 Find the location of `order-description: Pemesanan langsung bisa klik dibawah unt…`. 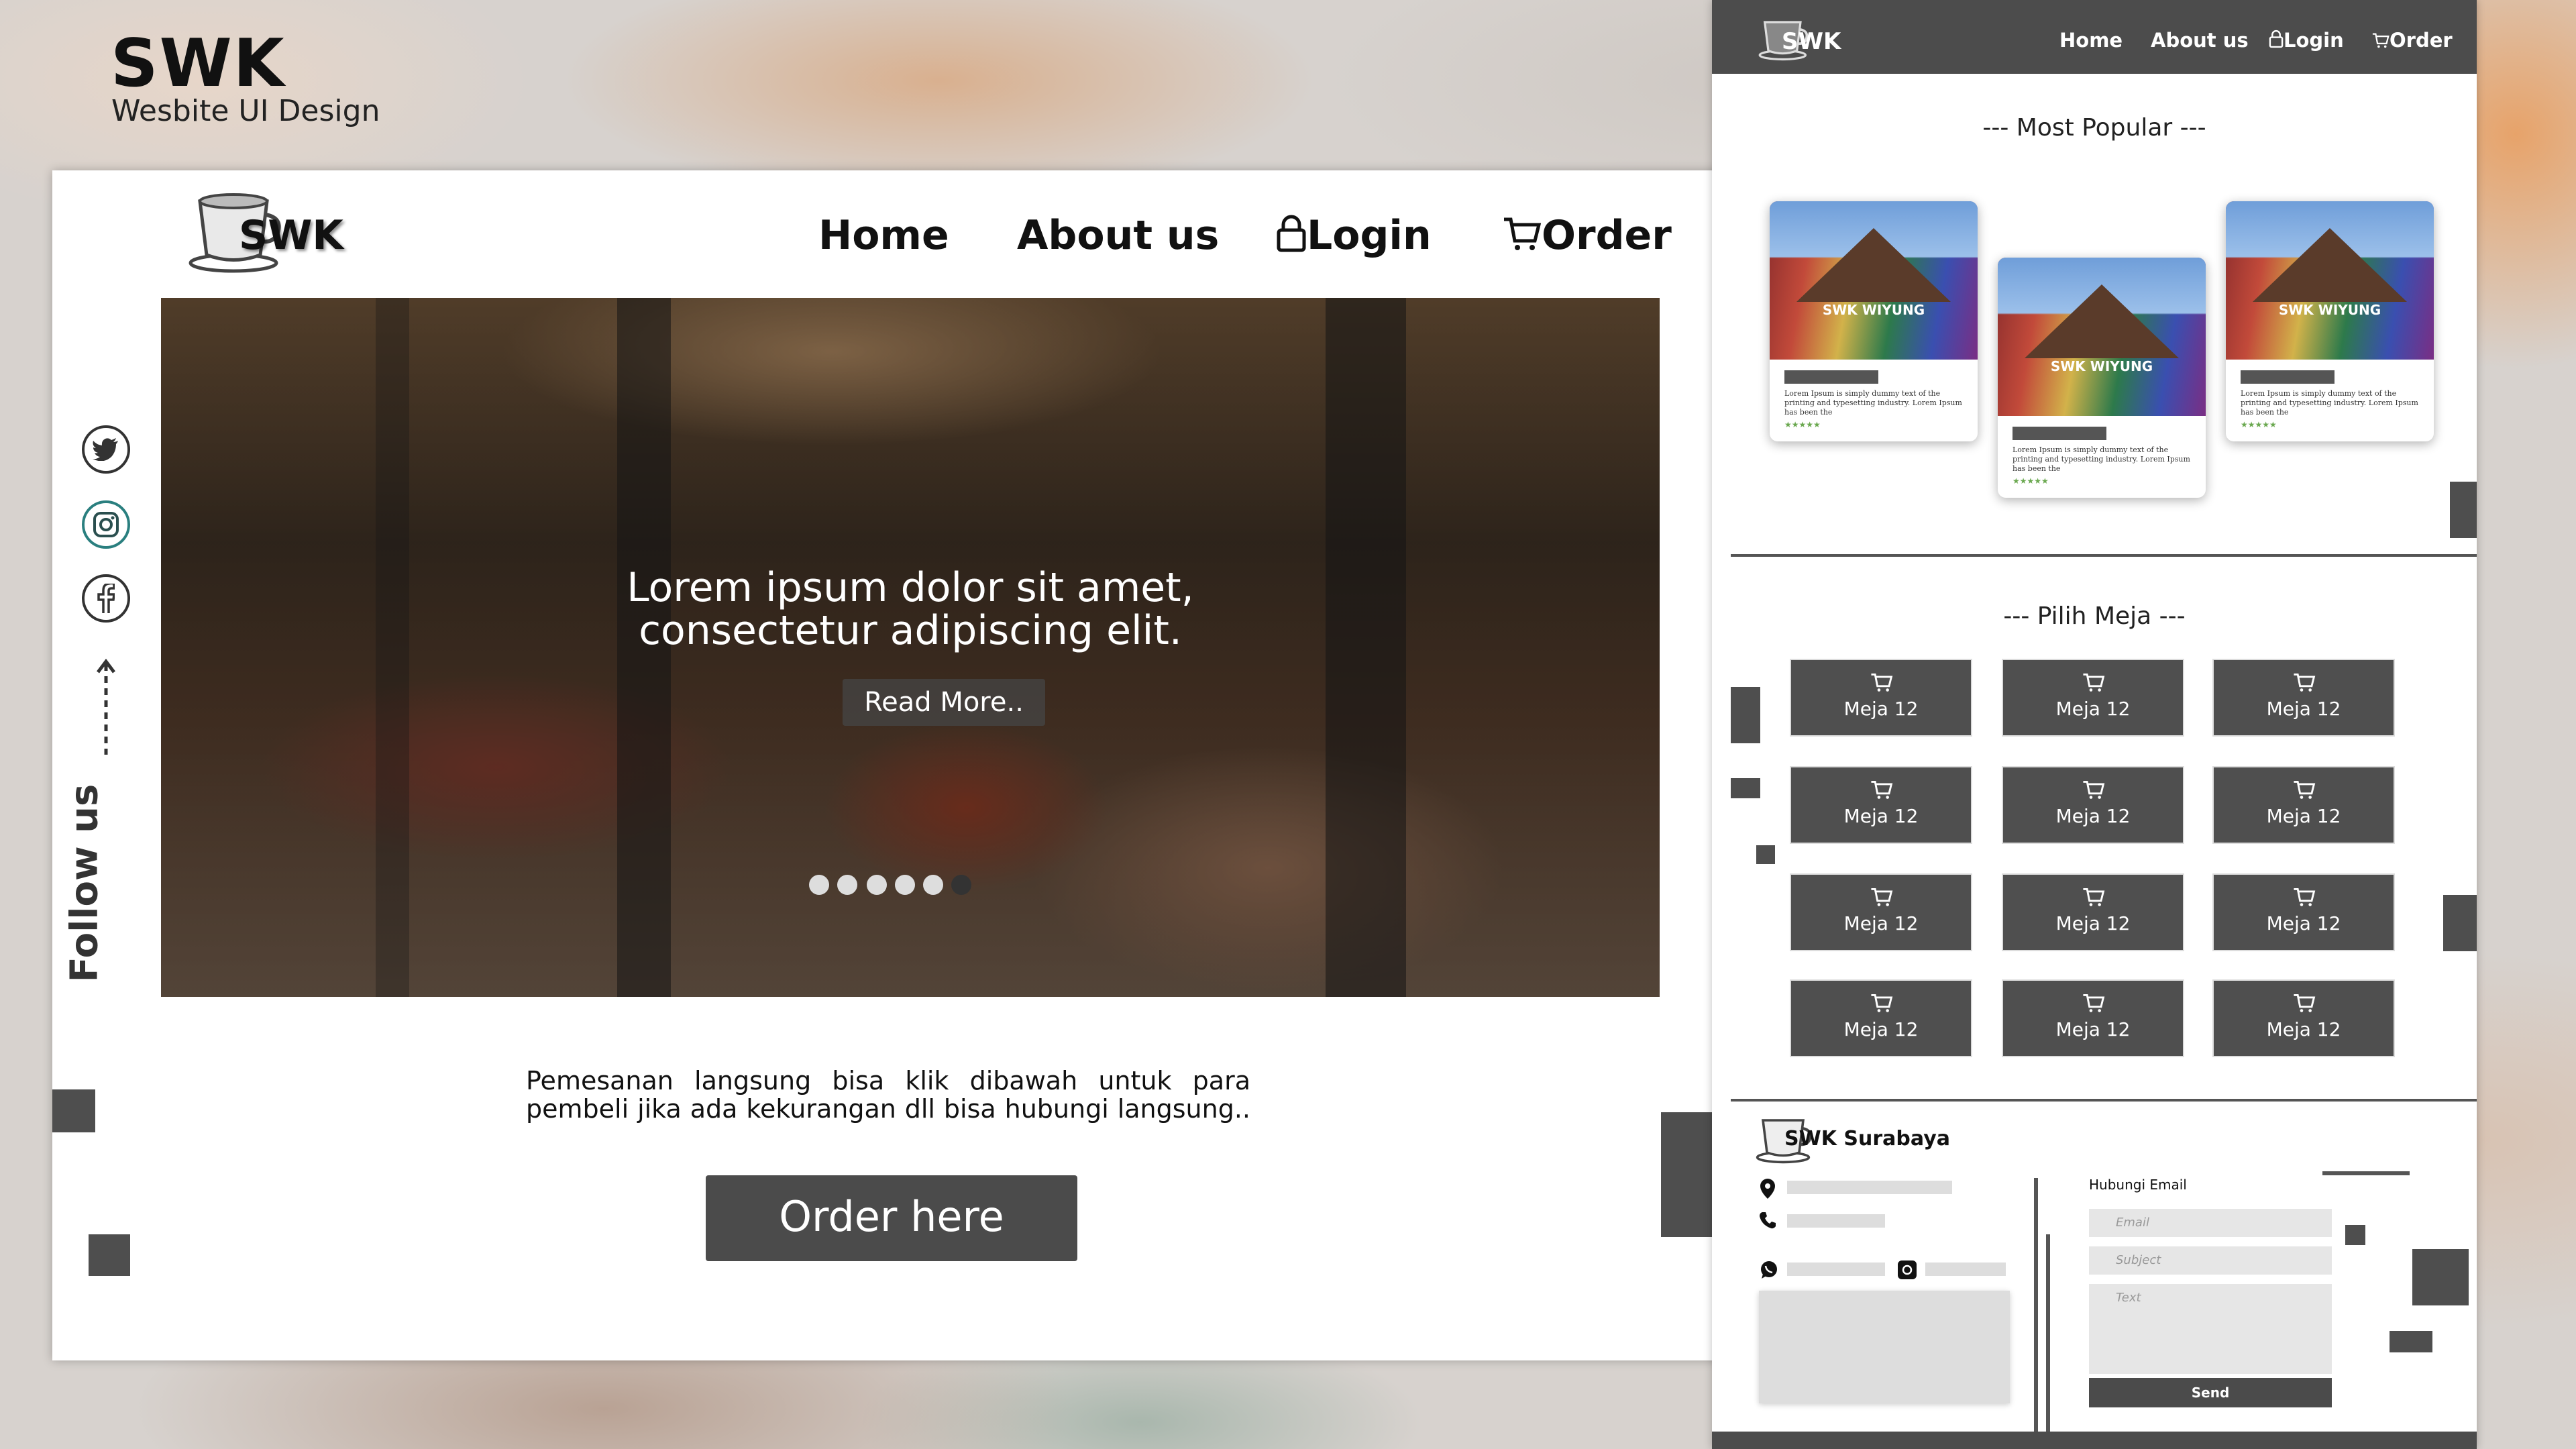

order-description: Pemesanan langsung bisa klik dibawah unt… is located at coordinates (888, 1095).